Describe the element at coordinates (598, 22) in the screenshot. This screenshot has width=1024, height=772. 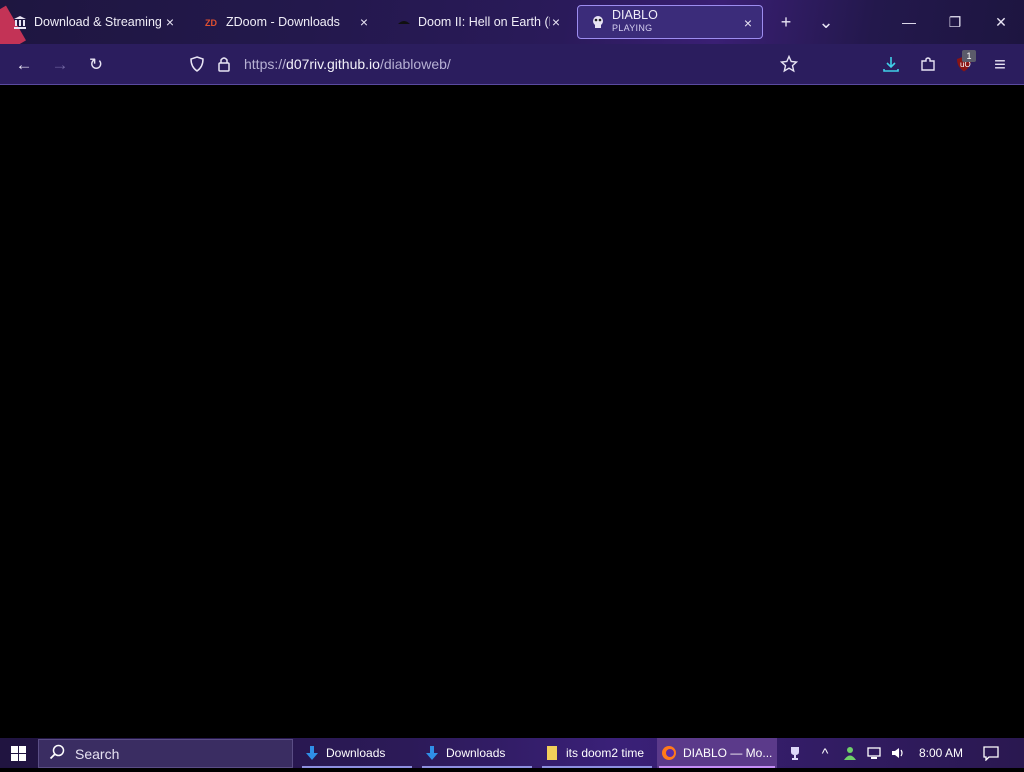
I see `diablo-icon` at that location.